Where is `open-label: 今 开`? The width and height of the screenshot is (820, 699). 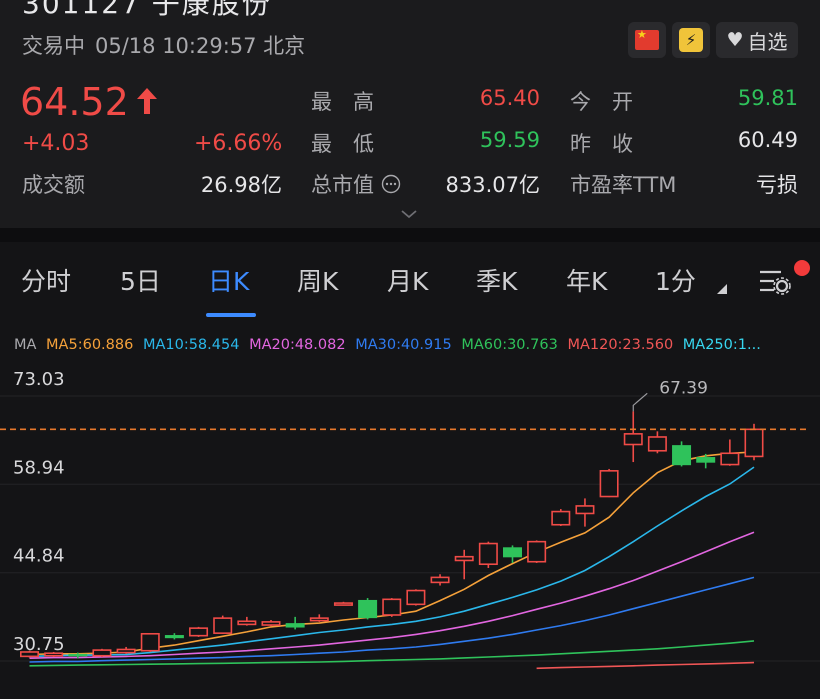 open-label: 今 开 is located at coordinates (601, 102).